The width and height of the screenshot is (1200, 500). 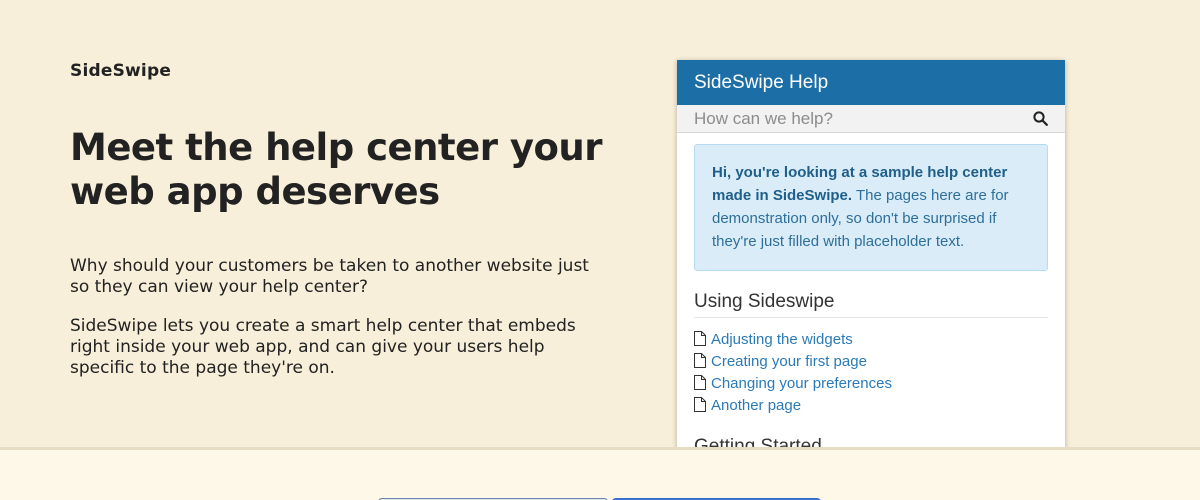 What do you see at coordinates (761, 82) in the screenshot?
I see `help-widget-title: SideSwipe Help` at bounding box center [761, 82].